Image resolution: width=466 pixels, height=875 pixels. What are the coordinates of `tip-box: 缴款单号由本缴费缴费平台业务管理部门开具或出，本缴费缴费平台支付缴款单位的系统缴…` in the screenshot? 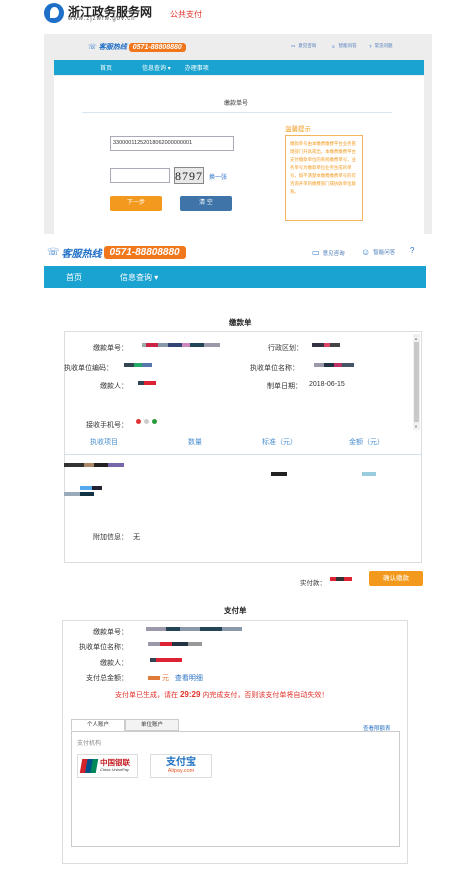 It's located at (324, 178).